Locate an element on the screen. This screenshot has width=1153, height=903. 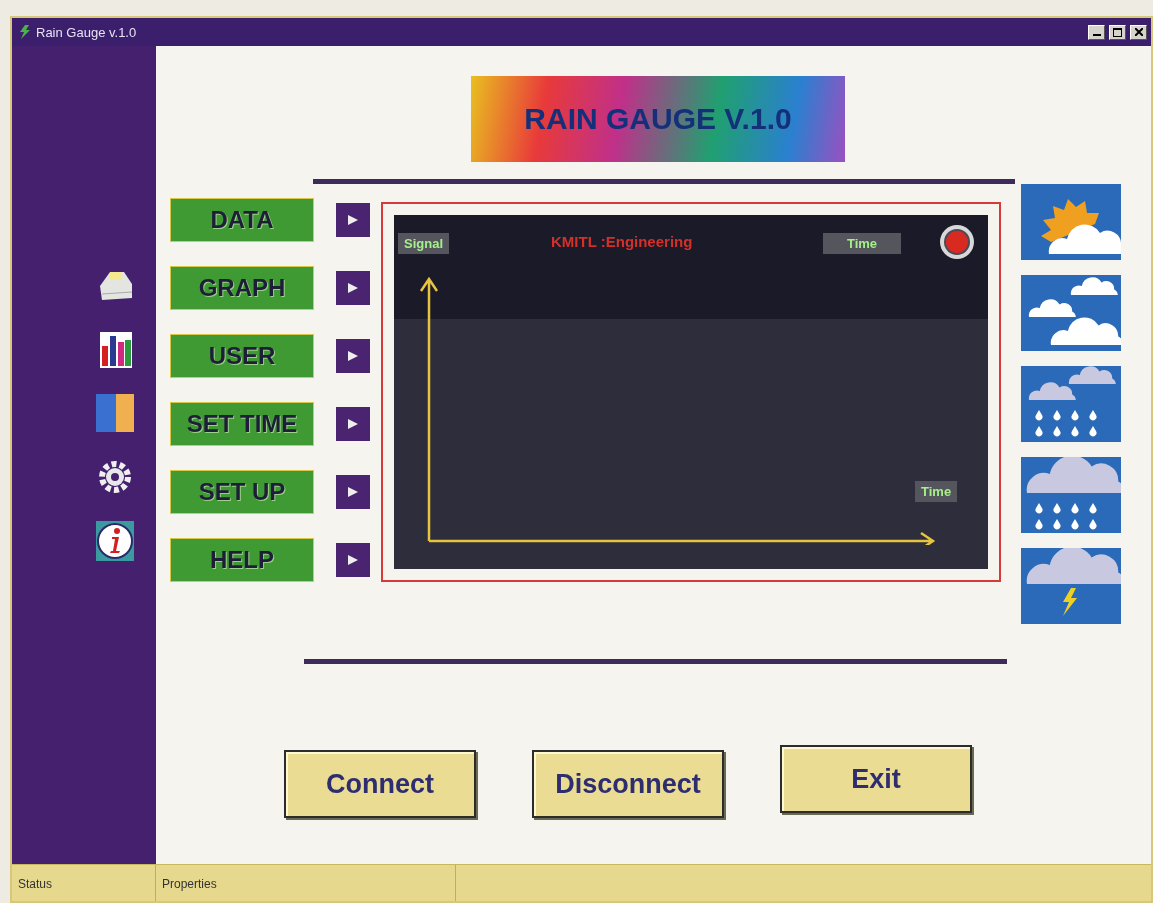
minimize-button is located at coordinates (1096, 32).